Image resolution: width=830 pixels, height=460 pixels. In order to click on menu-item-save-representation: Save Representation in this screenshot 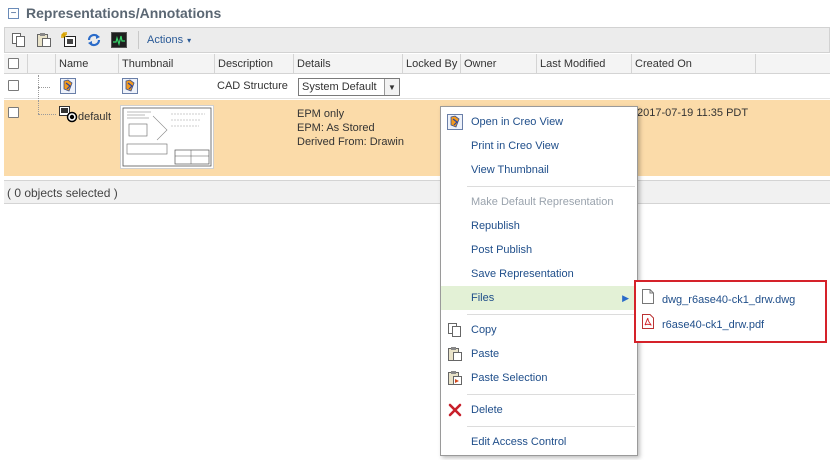, I will do `click(539, 274)`.